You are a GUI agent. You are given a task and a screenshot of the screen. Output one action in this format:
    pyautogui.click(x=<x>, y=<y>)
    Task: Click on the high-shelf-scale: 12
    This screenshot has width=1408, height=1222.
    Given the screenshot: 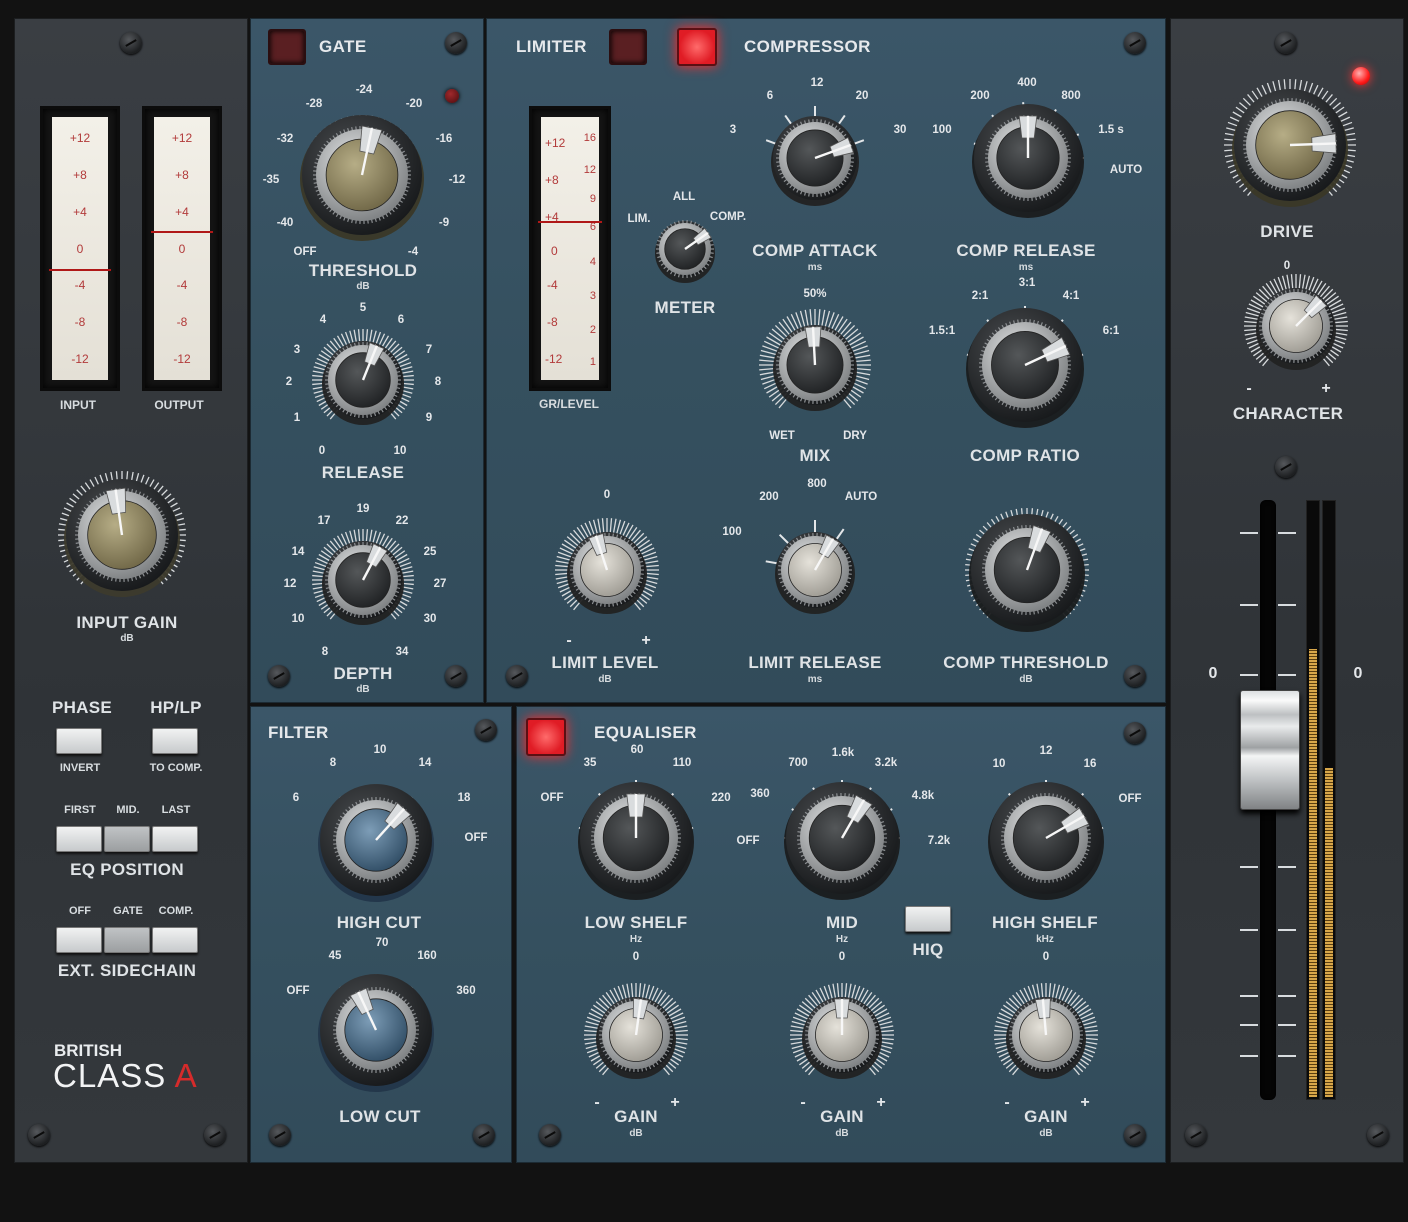 What is the action you would take?
    pyautogui.click(x=1046, y=751)
    